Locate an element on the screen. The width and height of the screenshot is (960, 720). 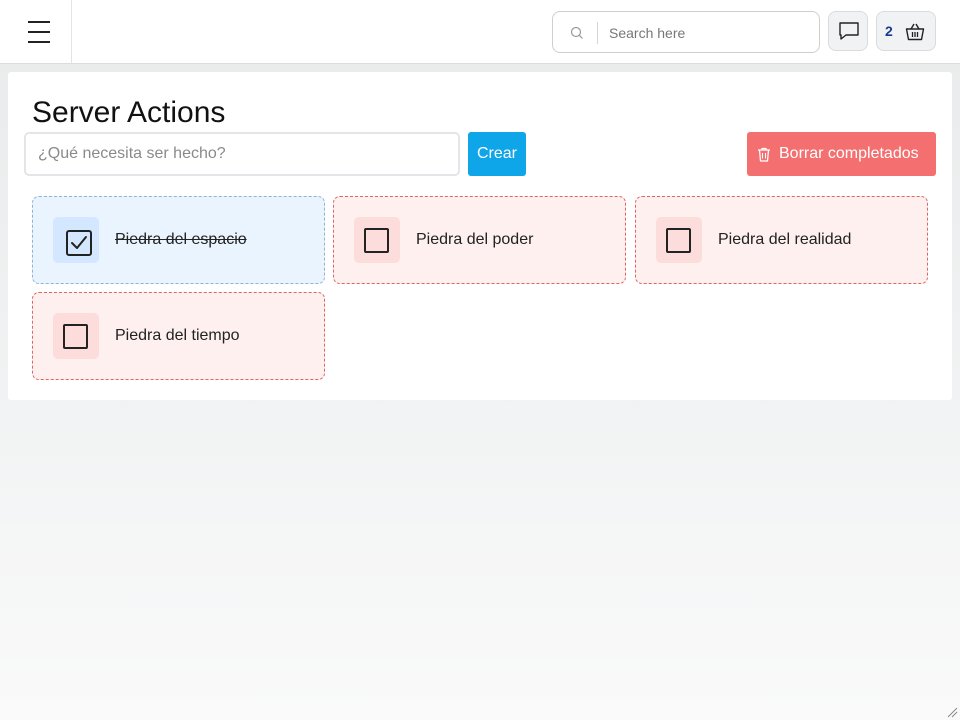
search-icon is located at coordinates (576, 32).